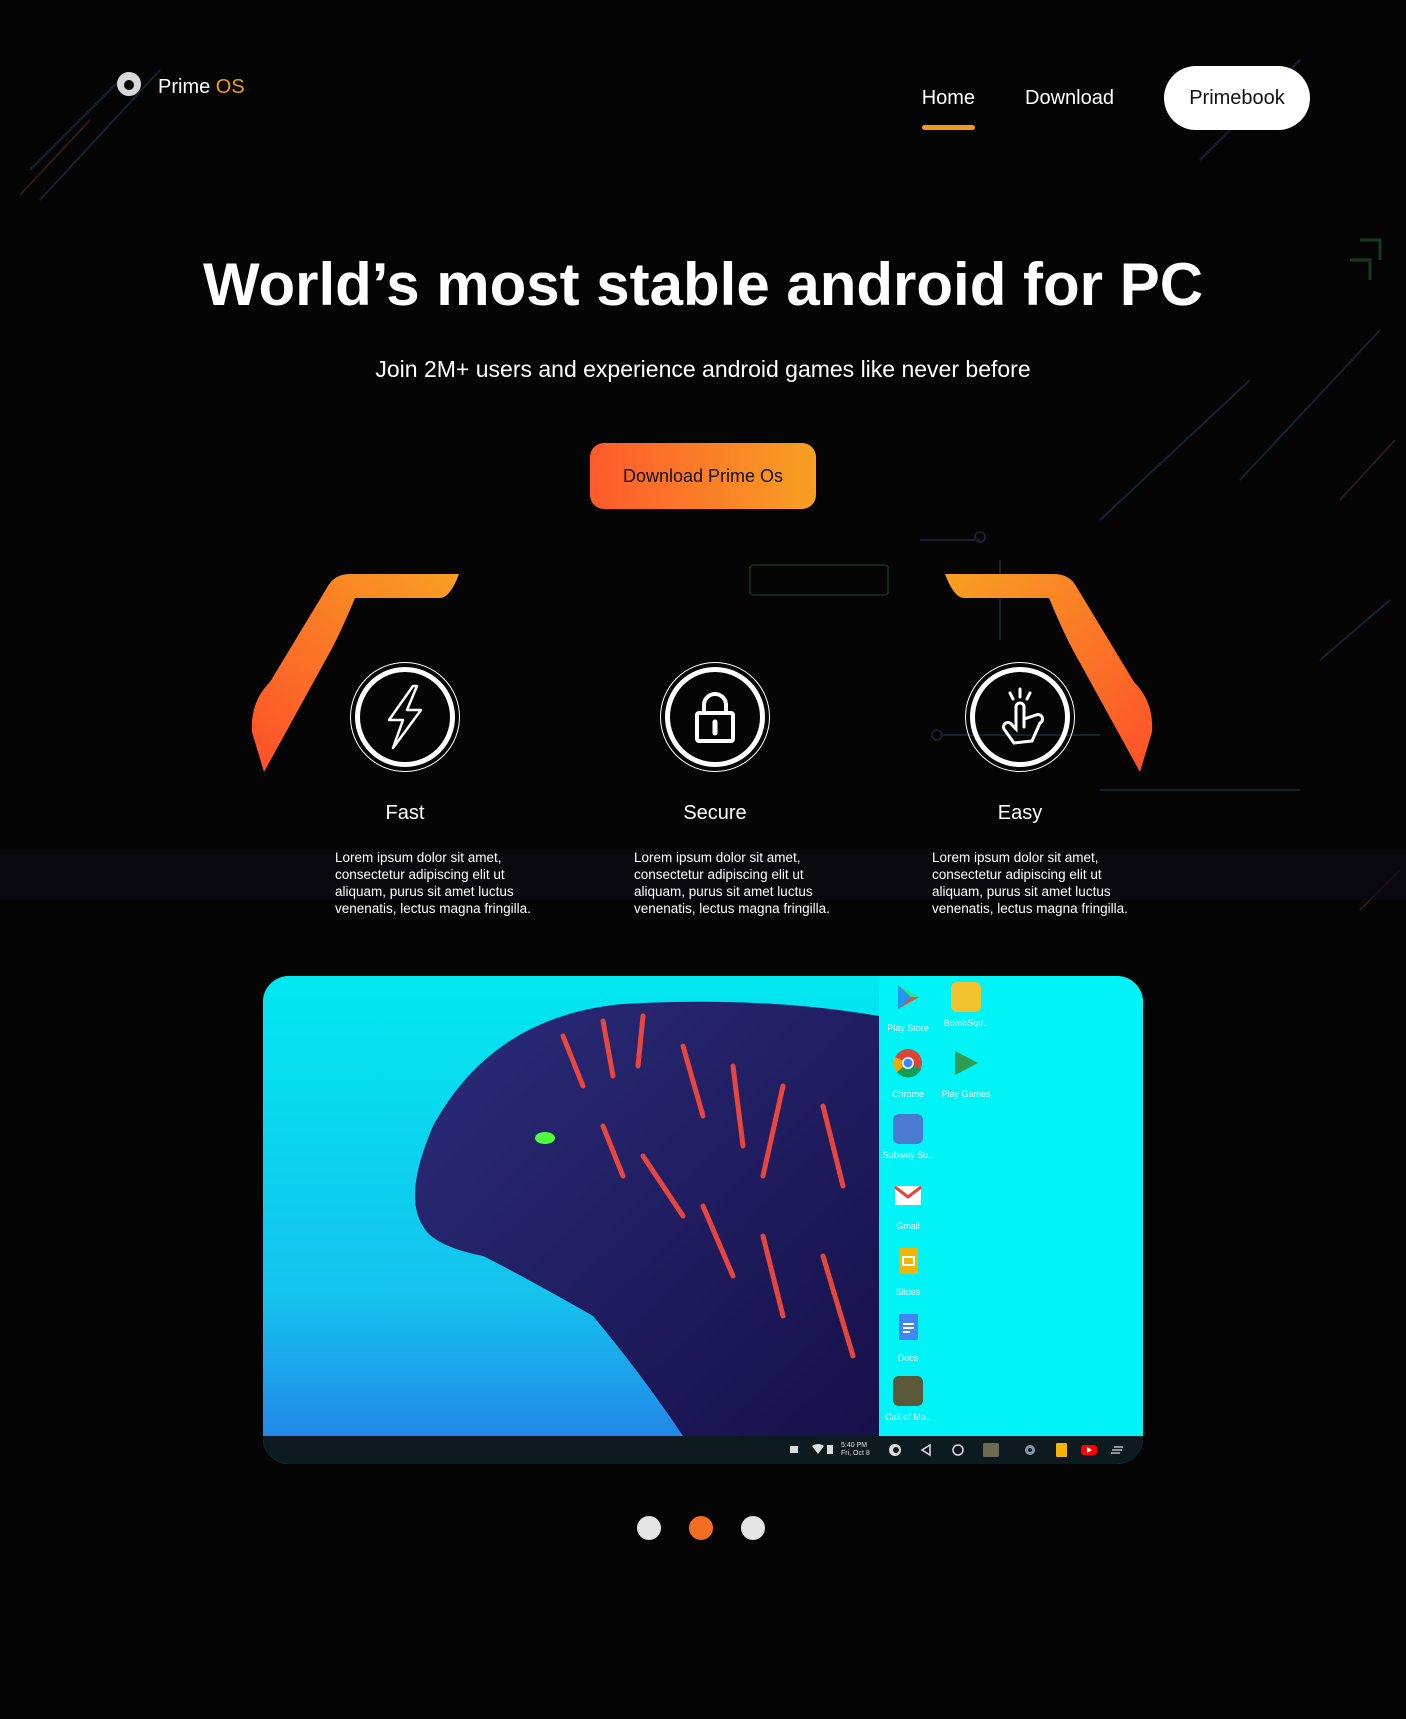 This screenshot has width=1406, height=1719. Describe the element at coordinates (703, 284) in the screenshot. I see `hero-title: World’s most stable android for PC` at that location.